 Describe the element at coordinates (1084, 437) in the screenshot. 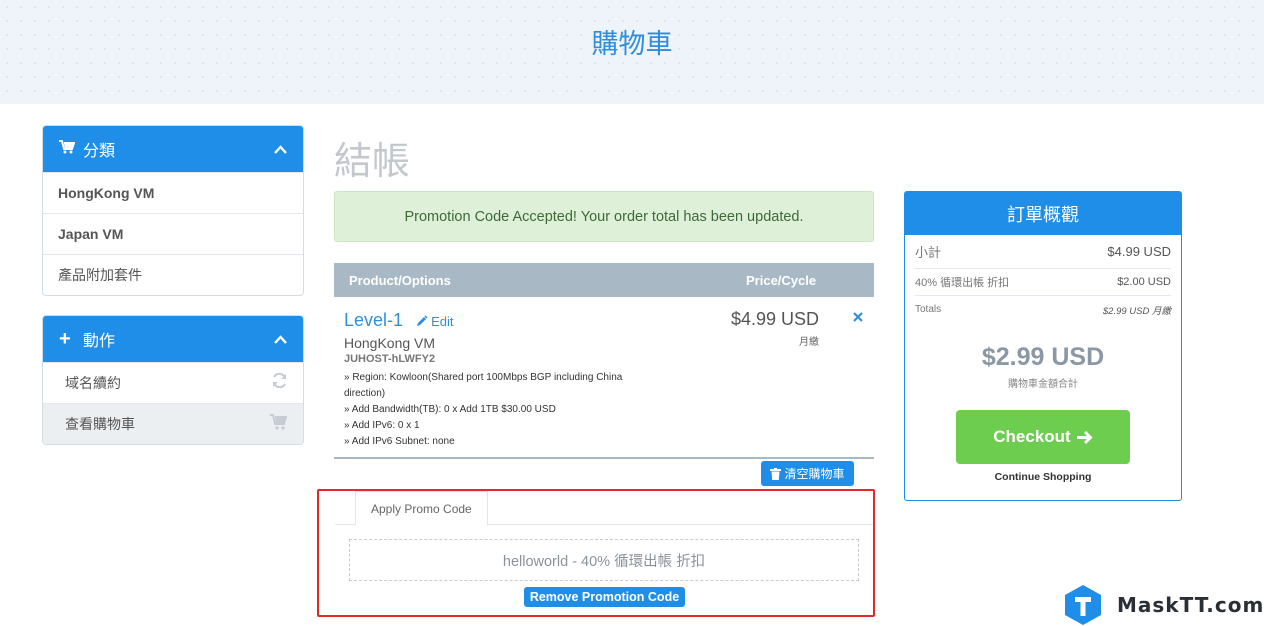

I see `arrow-right-icon` at that location.